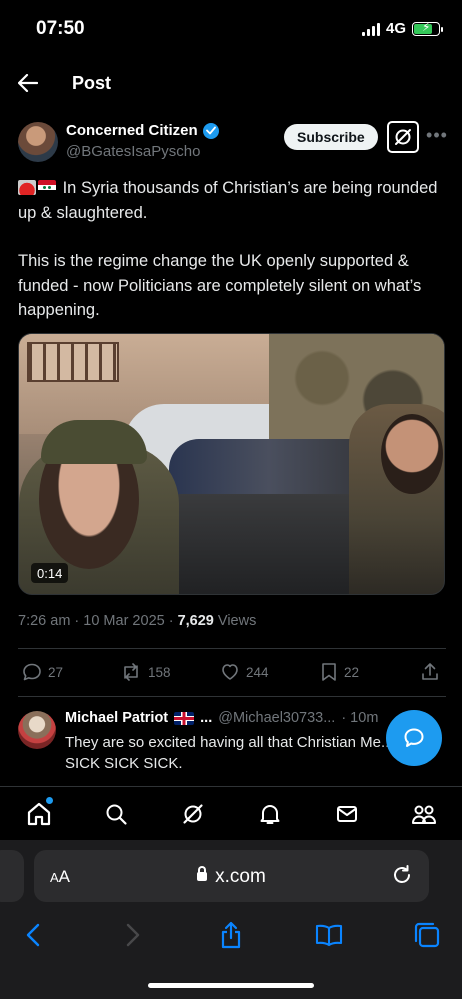 This screenshot has width=462, height=999. Describe the element at coordinates (352, 672) in the screenshot. I see `bookmark-count: 22` at that location.